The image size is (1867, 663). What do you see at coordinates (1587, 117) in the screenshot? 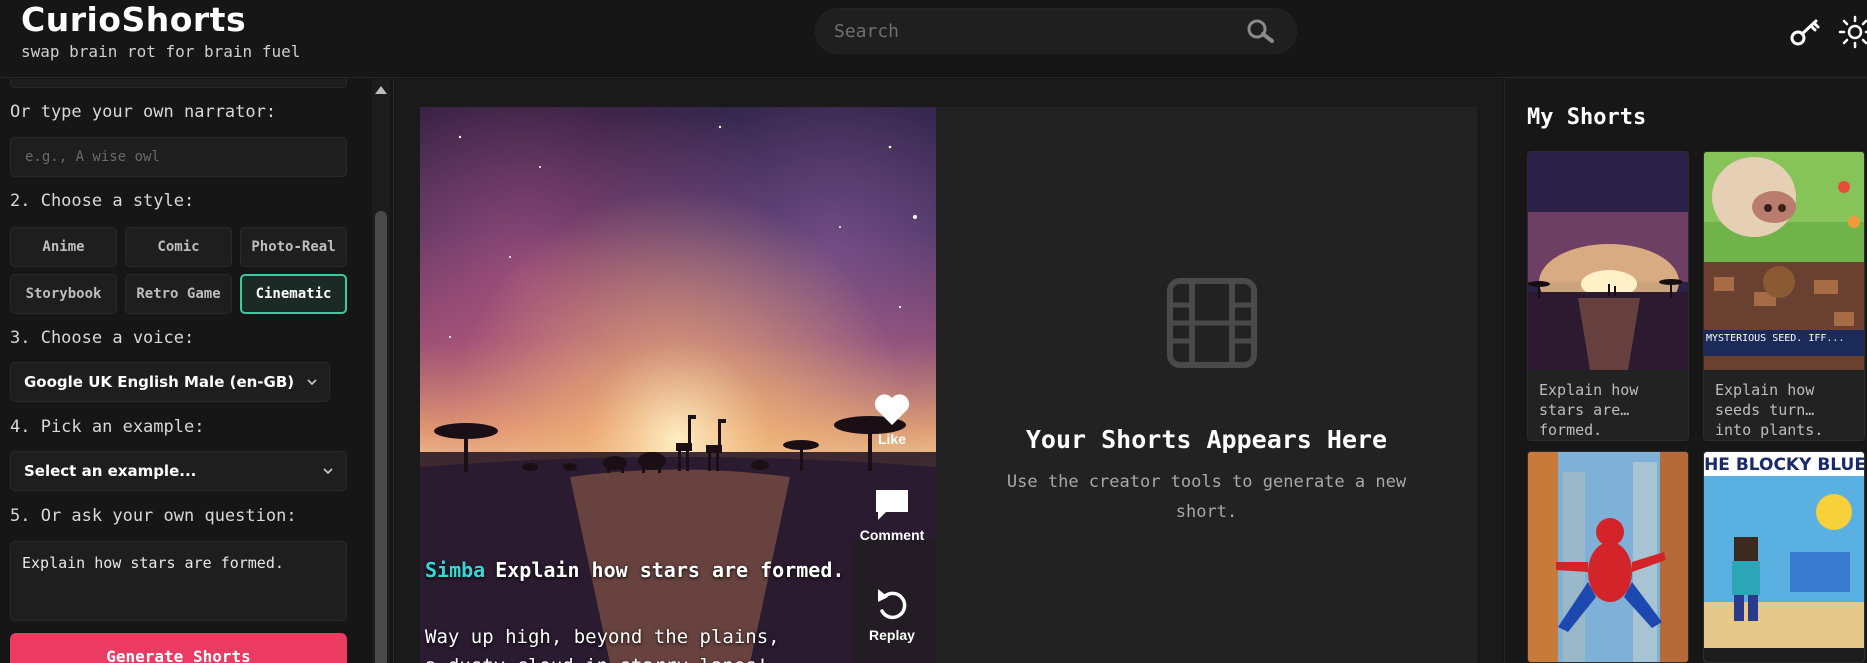
I see `my-shorts-title: My Shorts` at bounding box center [1587, 117].